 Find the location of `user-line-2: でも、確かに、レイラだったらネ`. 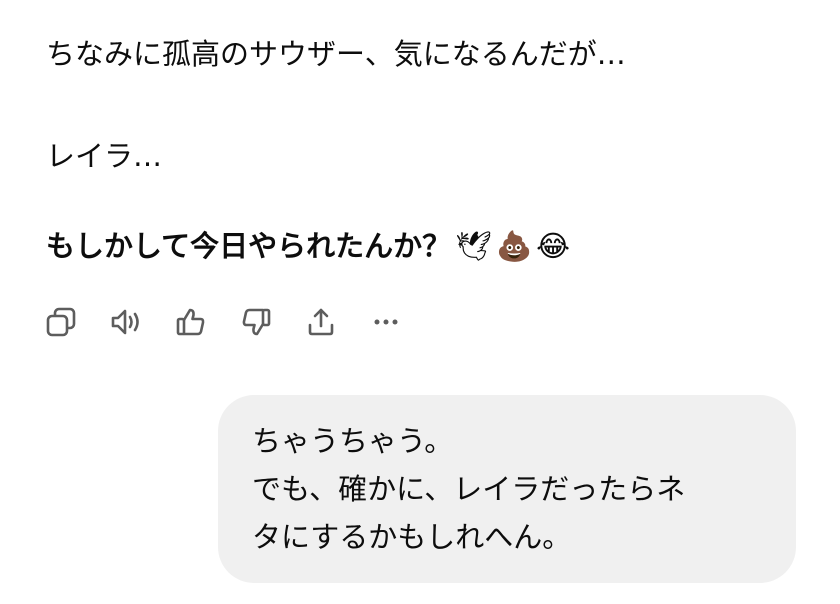

user-line-2: でも、確かに、レイラだったらネ is located at coordinates (469, 489).